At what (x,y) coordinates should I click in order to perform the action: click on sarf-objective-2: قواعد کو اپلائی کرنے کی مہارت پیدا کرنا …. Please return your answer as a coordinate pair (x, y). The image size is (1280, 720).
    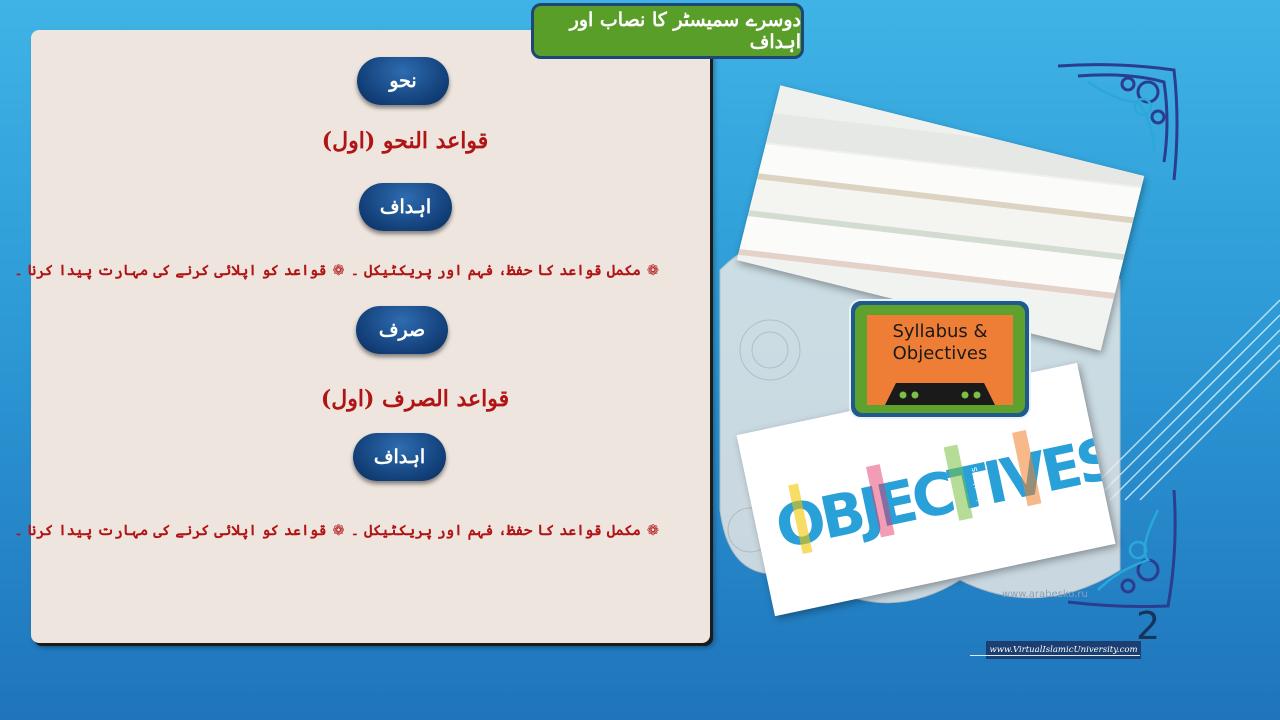
    Looking at the image, I should click on (170, 530).